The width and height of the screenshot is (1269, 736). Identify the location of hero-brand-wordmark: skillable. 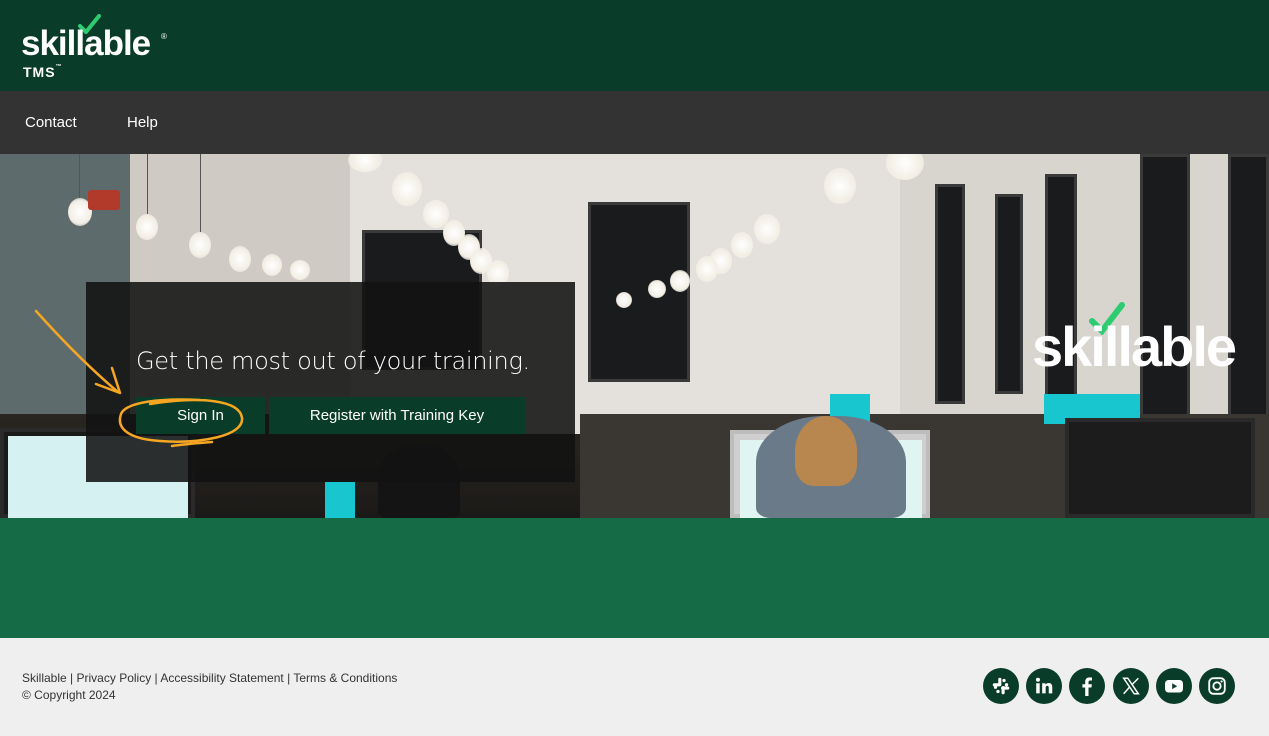
(1134, 346).